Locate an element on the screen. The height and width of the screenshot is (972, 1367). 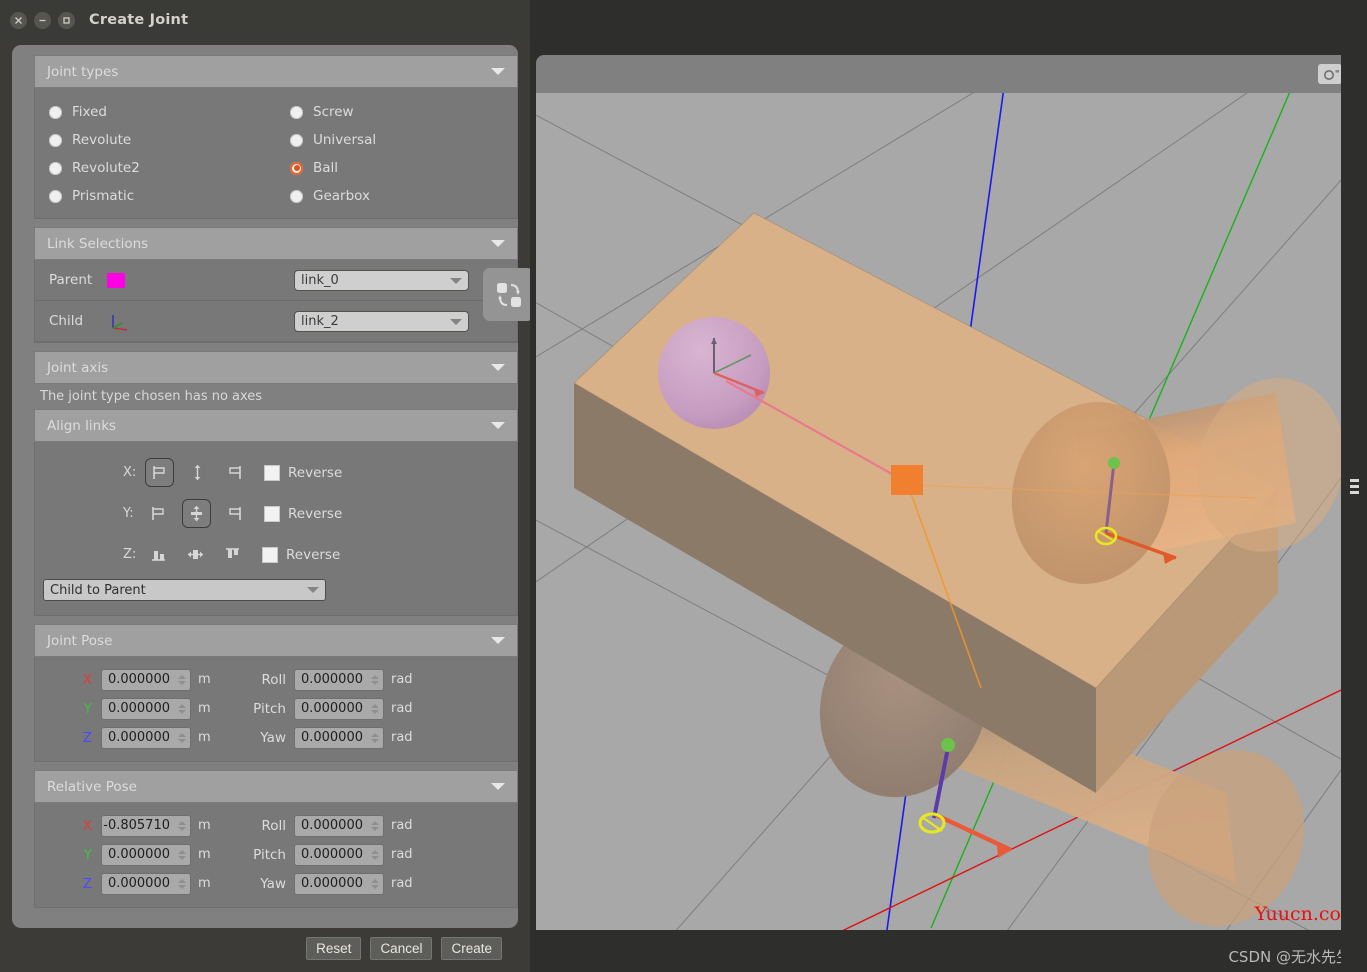
close-icon is located at coordinates (18, 20).